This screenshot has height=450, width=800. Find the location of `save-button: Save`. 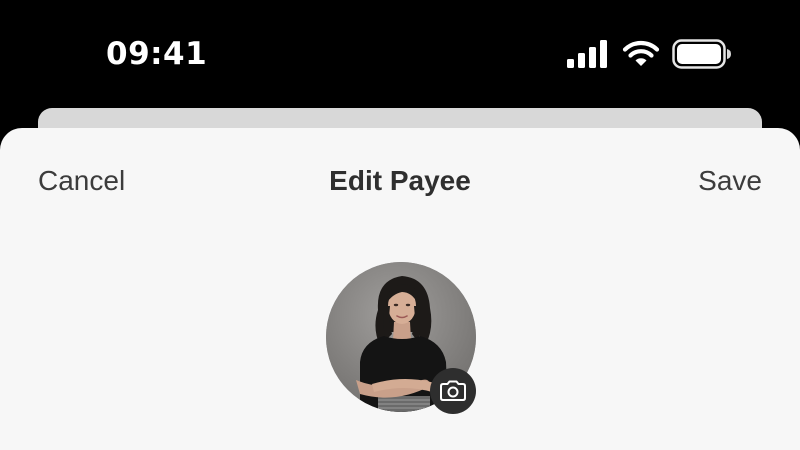

save-button: Save is located at coordinates (730, 181).